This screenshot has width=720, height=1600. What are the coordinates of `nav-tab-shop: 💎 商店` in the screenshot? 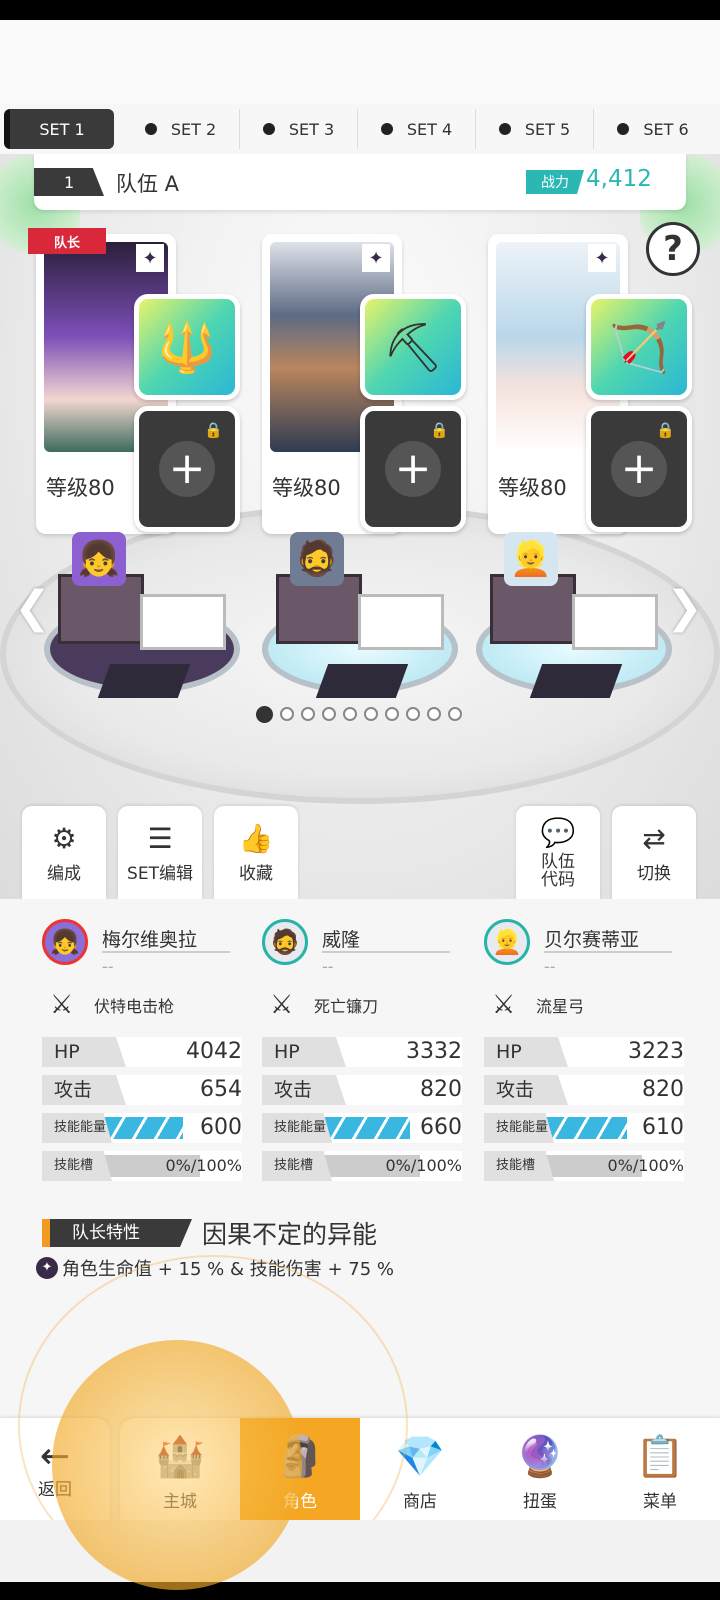 It's located at (420, 1469).